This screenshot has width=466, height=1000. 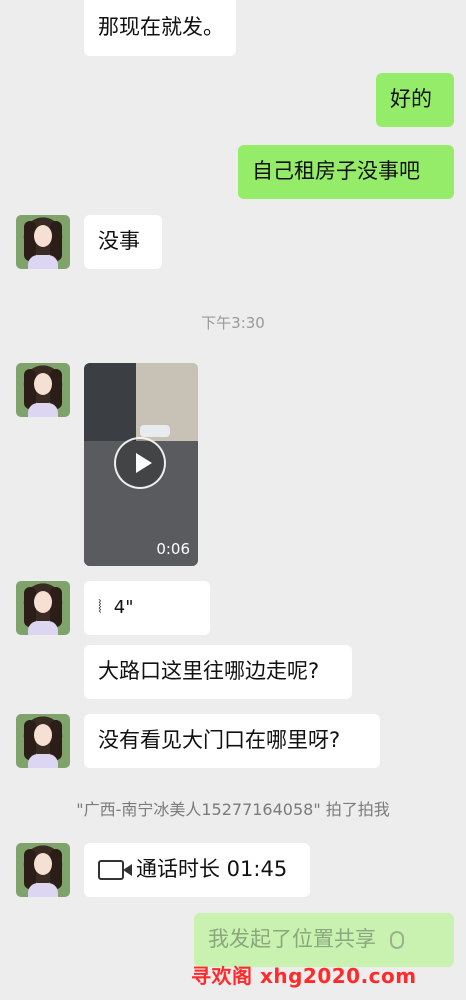 What do you see at coordinates (119, 241) in the screenshot?
I see `message-text: 没事` at bounding box center [119, 241].